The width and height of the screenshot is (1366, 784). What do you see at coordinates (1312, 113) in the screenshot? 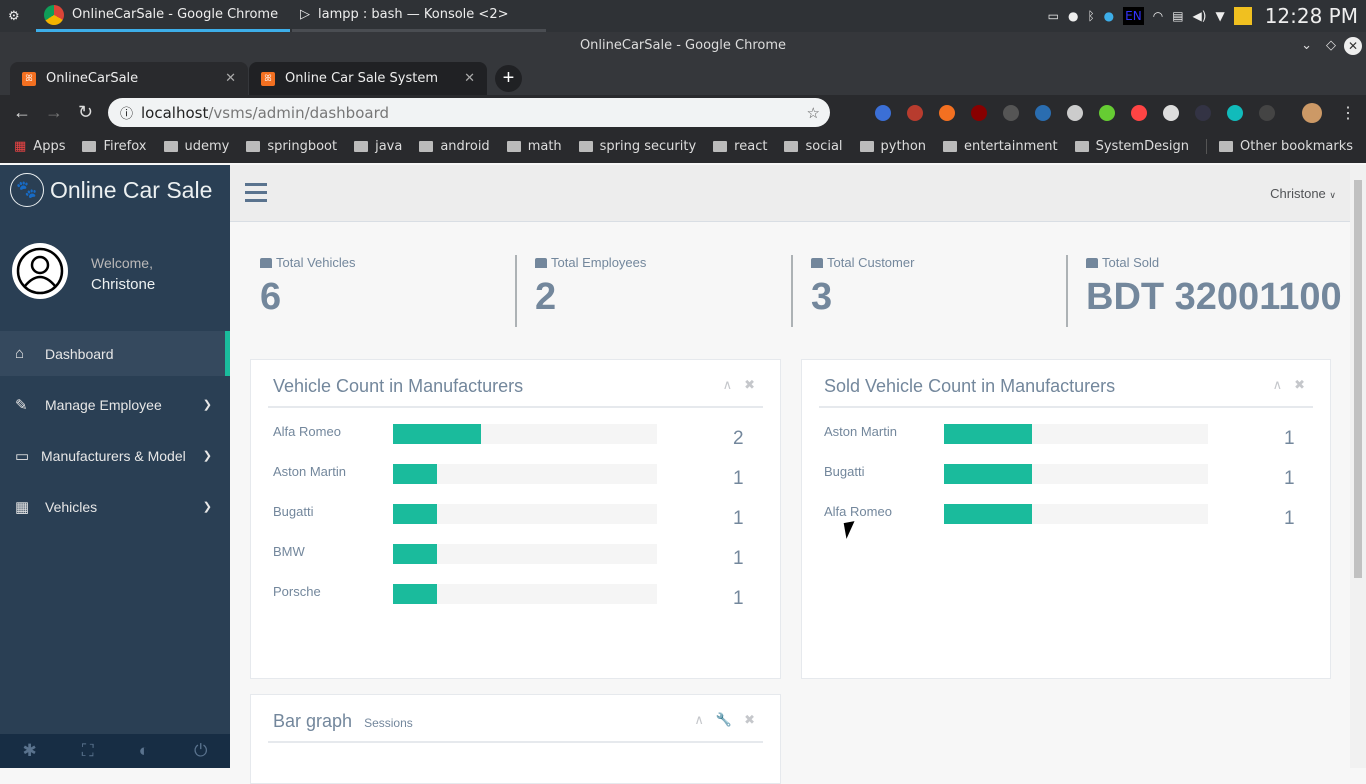
I see `profile-avatar` at bounding box center [1312, 113].